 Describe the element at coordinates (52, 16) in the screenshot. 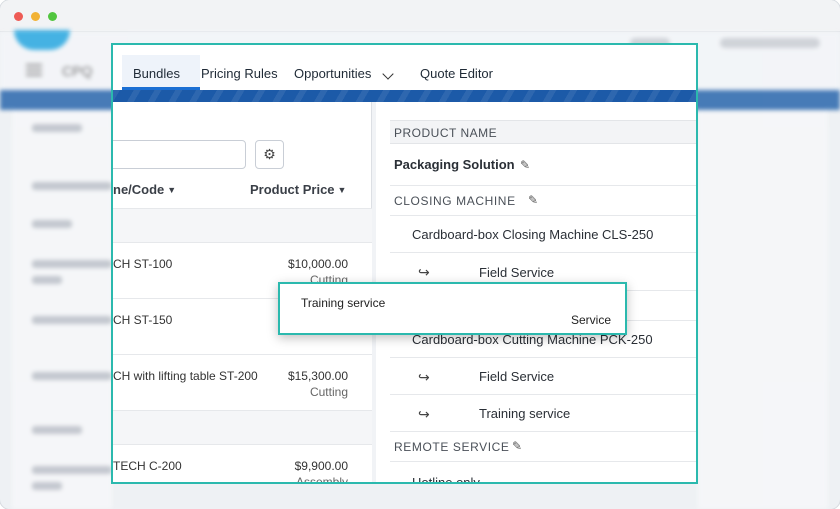

I see `maximize-window-button` at that location.